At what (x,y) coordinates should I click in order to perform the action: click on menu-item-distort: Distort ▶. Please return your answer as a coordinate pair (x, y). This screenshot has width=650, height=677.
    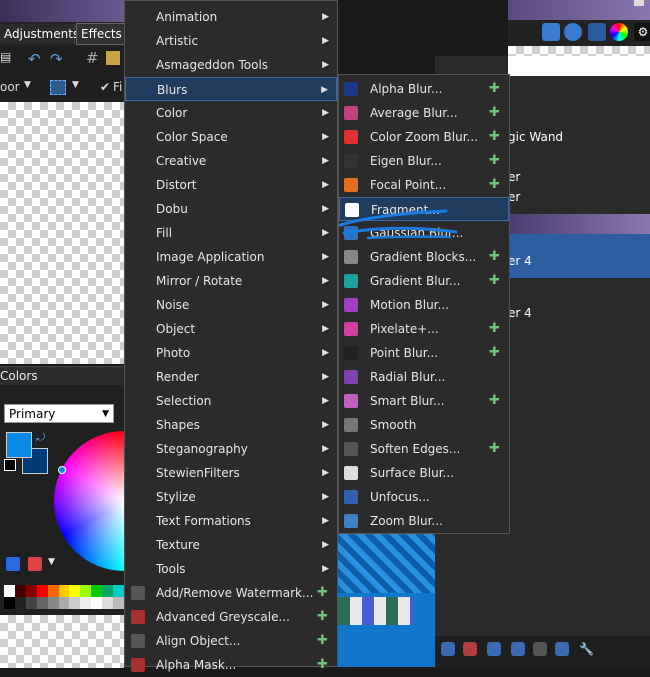
    Looking at the image, I should click on (231, 185).